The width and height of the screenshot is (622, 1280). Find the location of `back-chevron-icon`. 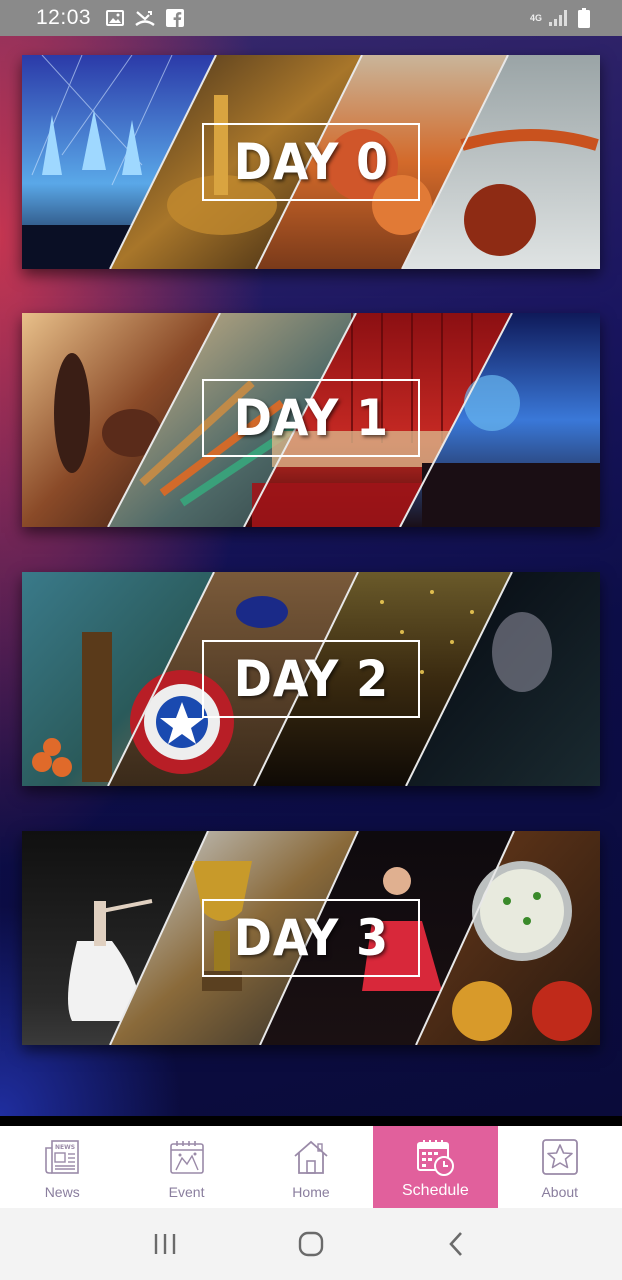

back-chevron-icon is located at coordinates (455, 1244).